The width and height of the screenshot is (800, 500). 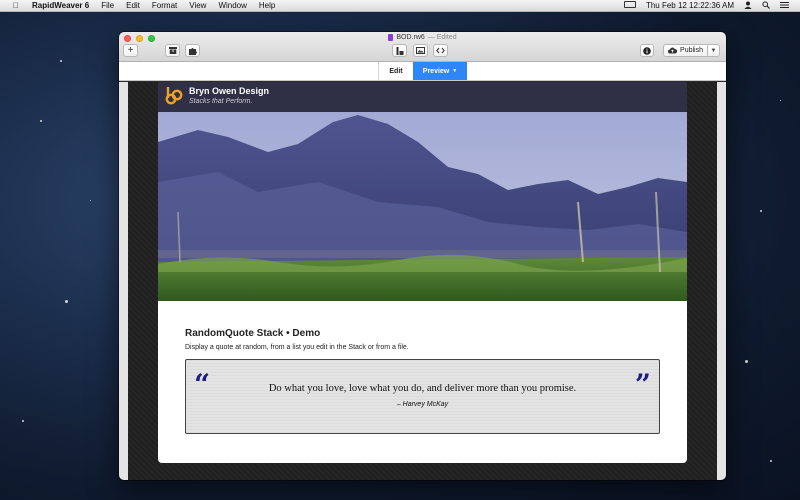 I want to click on inspector-icon, so click(x=399, y=50).